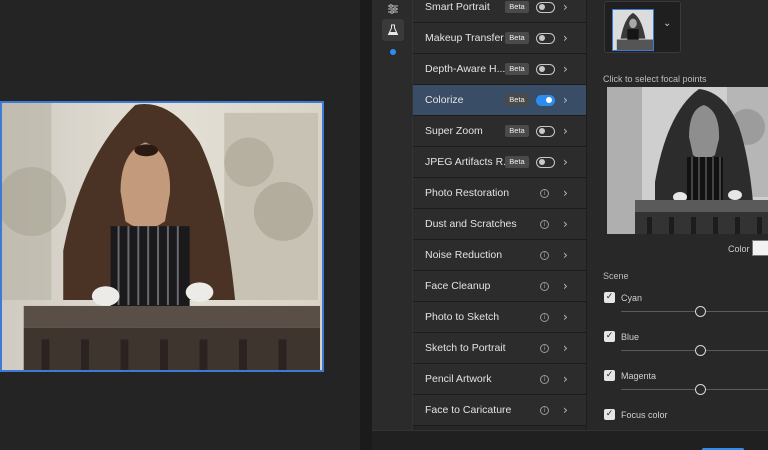 This screenshot has height=450, width=768. Describe the element at coordinates (366, 225) in the screenshot. I see `canvas-divider` at that location.